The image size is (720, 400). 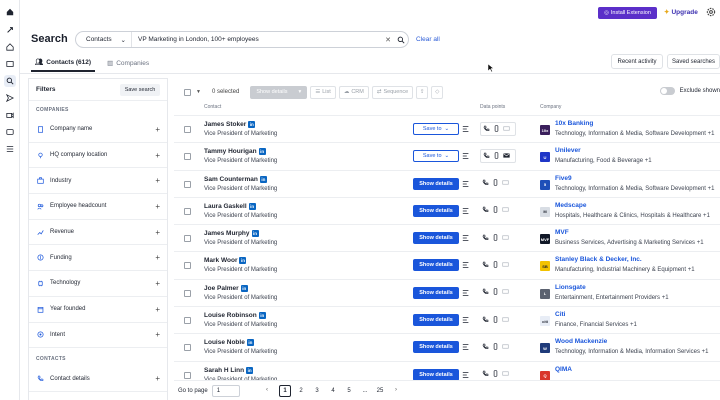 I want to click on export-icon: ⇪, so click(x=422, y=92).